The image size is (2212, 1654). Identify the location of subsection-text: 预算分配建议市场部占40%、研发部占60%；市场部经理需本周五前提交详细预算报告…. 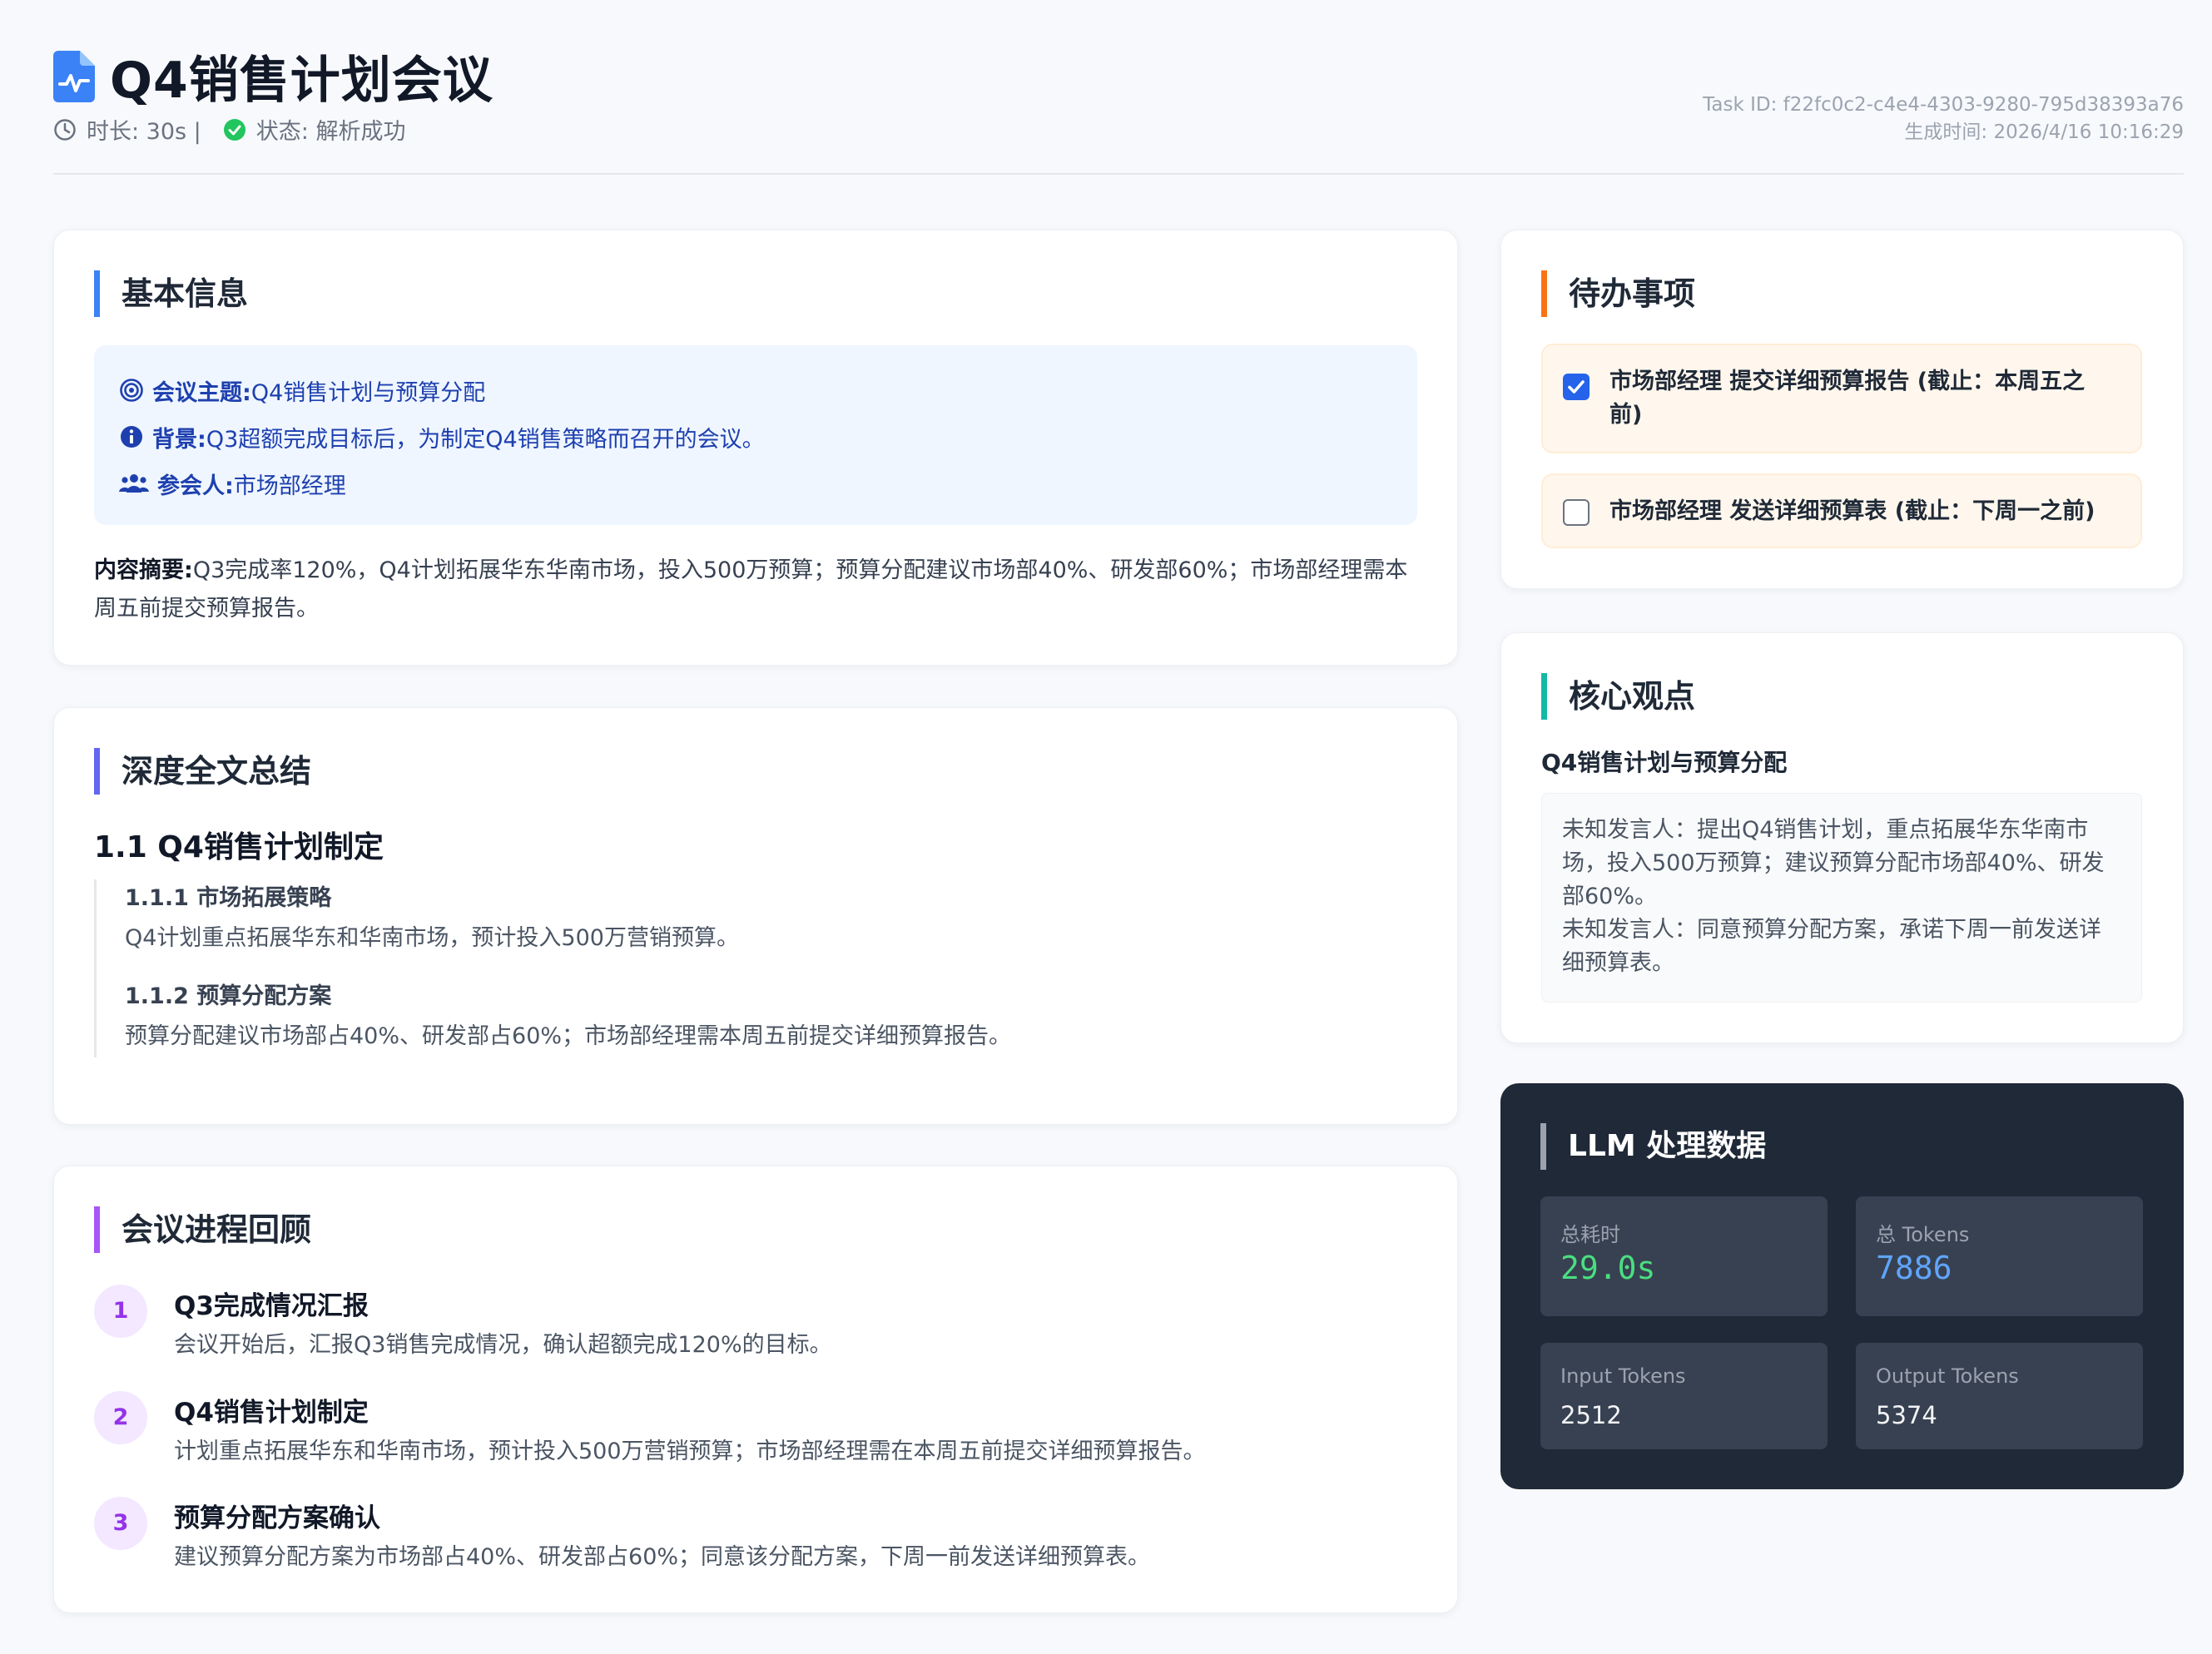
(568, 1036).